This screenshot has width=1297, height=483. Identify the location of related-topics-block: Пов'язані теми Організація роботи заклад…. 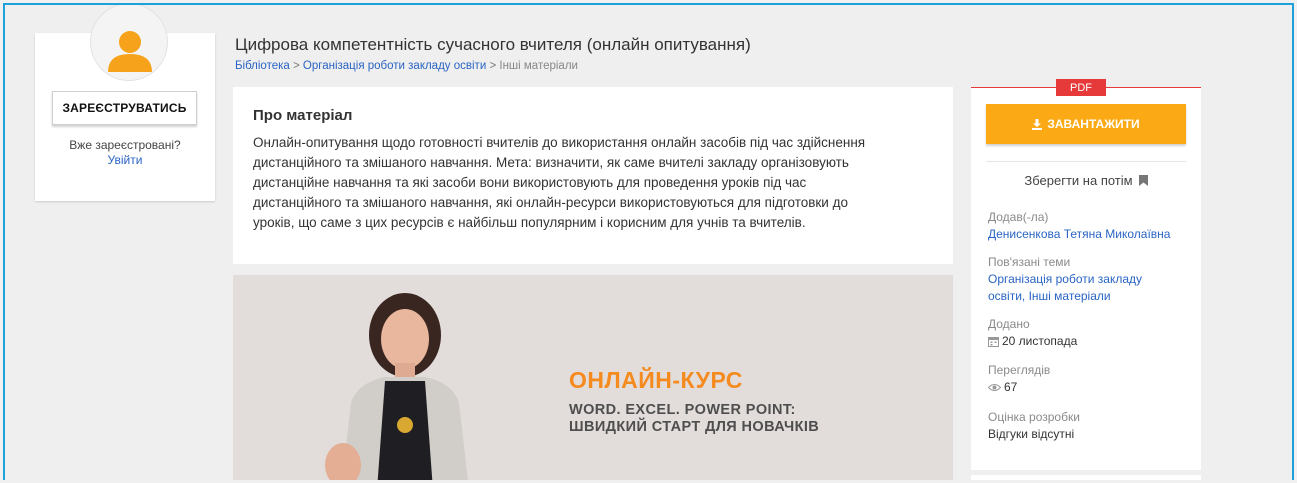
(1065, 279).